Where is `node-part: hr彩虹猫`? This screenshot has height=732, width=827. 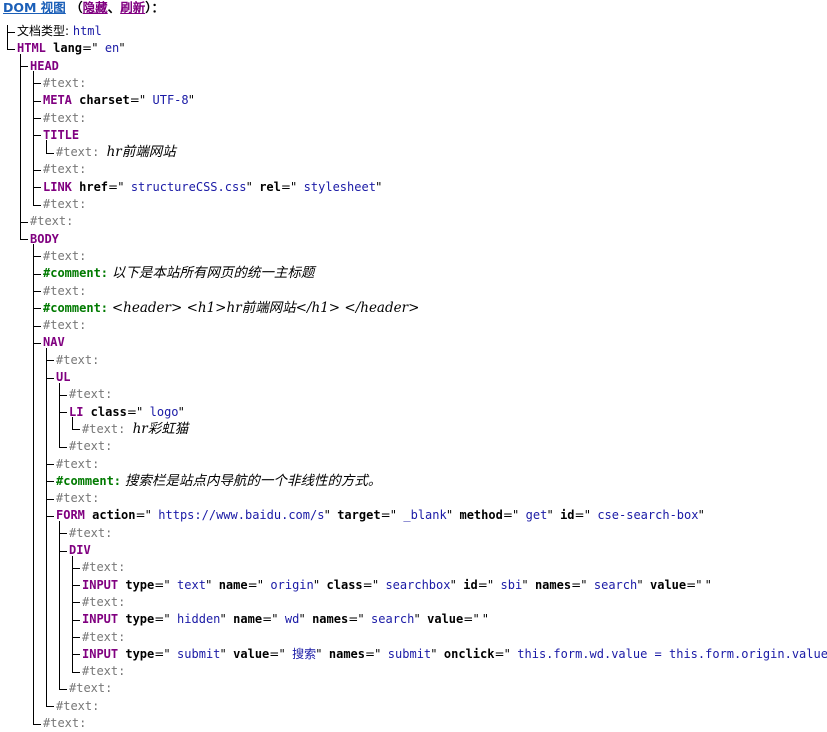
node-part: hr彩虹猫 is located at coordinates (160, 428).